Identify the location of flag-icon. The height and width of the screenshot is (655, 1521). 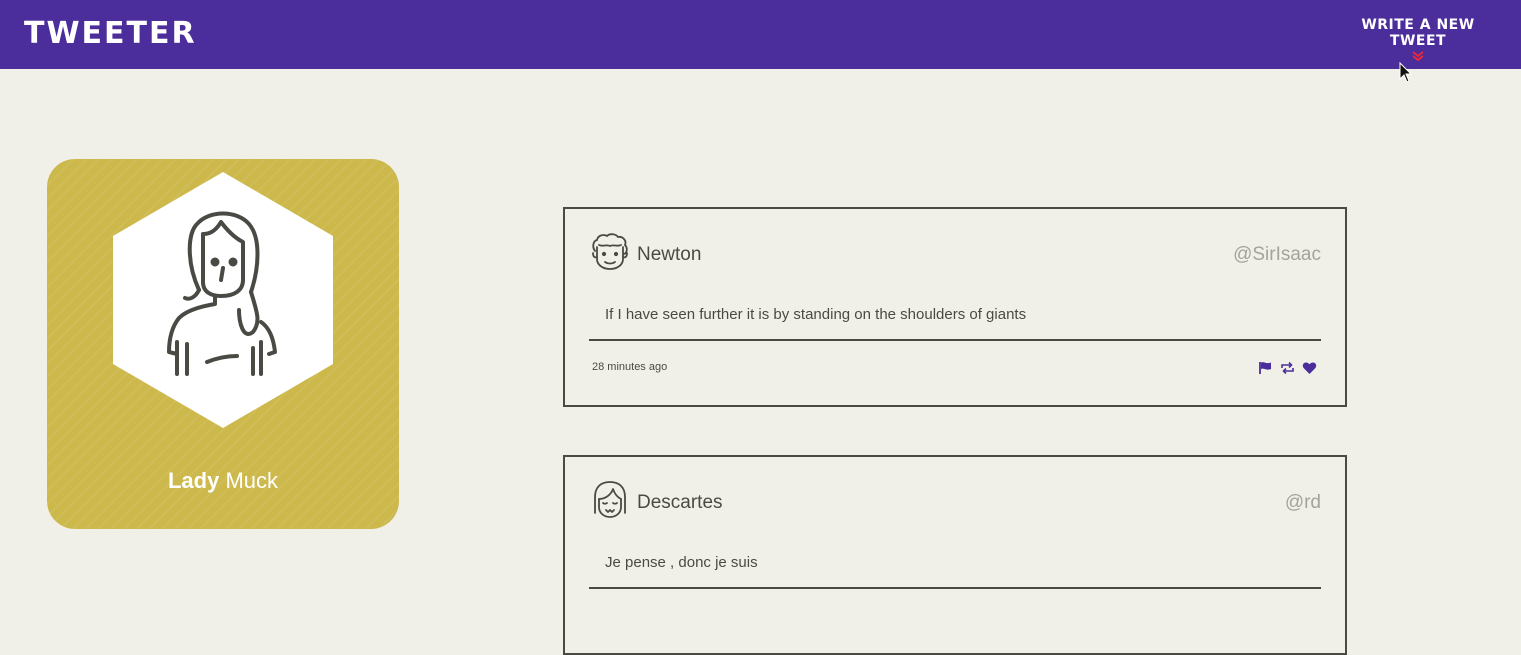
(1265, 368).